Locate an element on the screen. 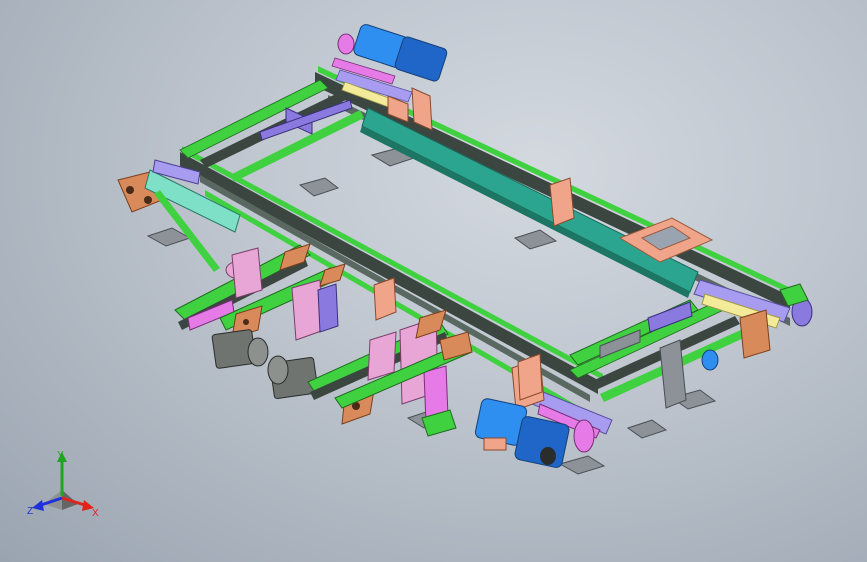 The image size is (867, 562). gearmotor-left-a is located at coordinates (240, 349).